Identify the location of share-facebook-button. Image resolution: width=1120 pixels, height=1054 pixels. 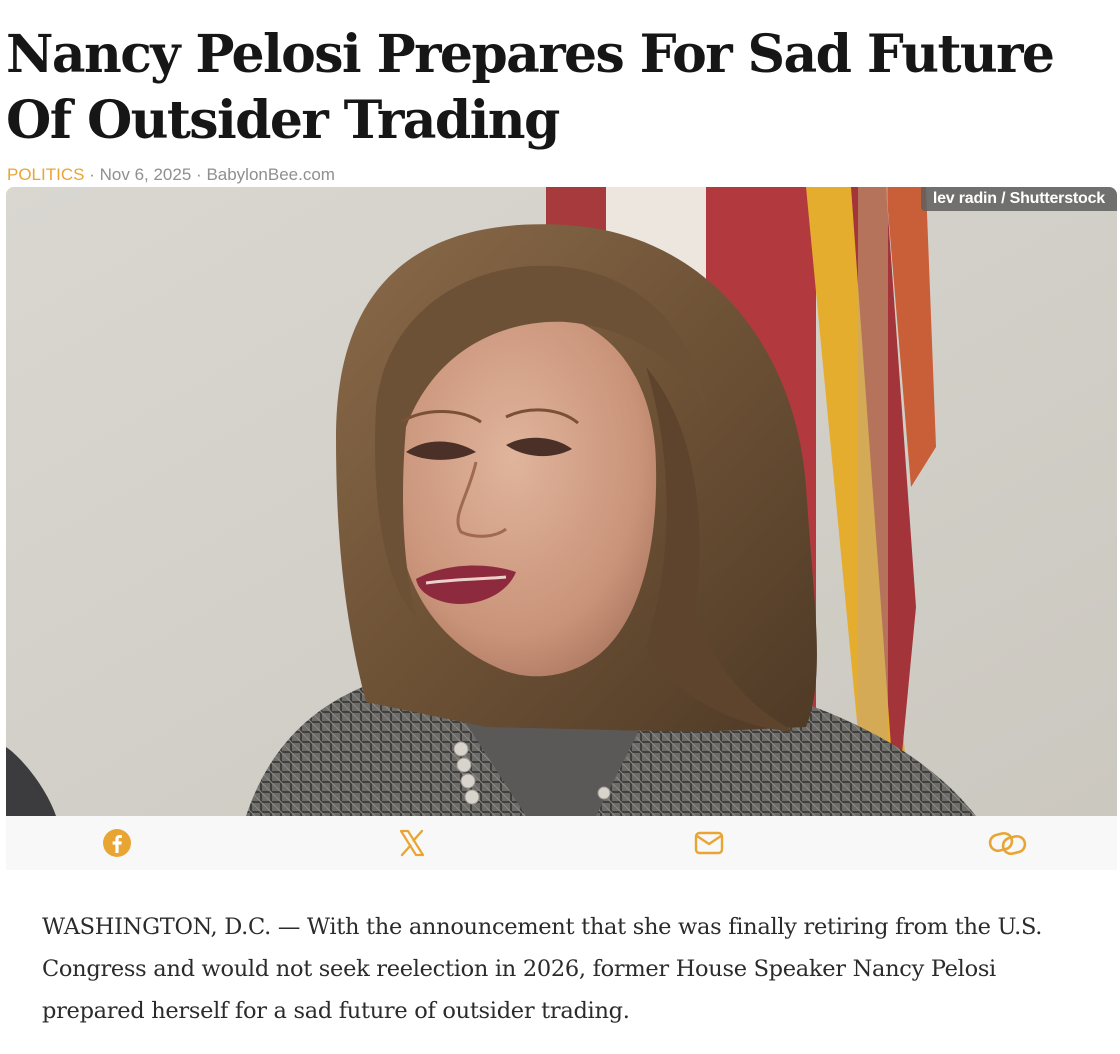
(117, 843).